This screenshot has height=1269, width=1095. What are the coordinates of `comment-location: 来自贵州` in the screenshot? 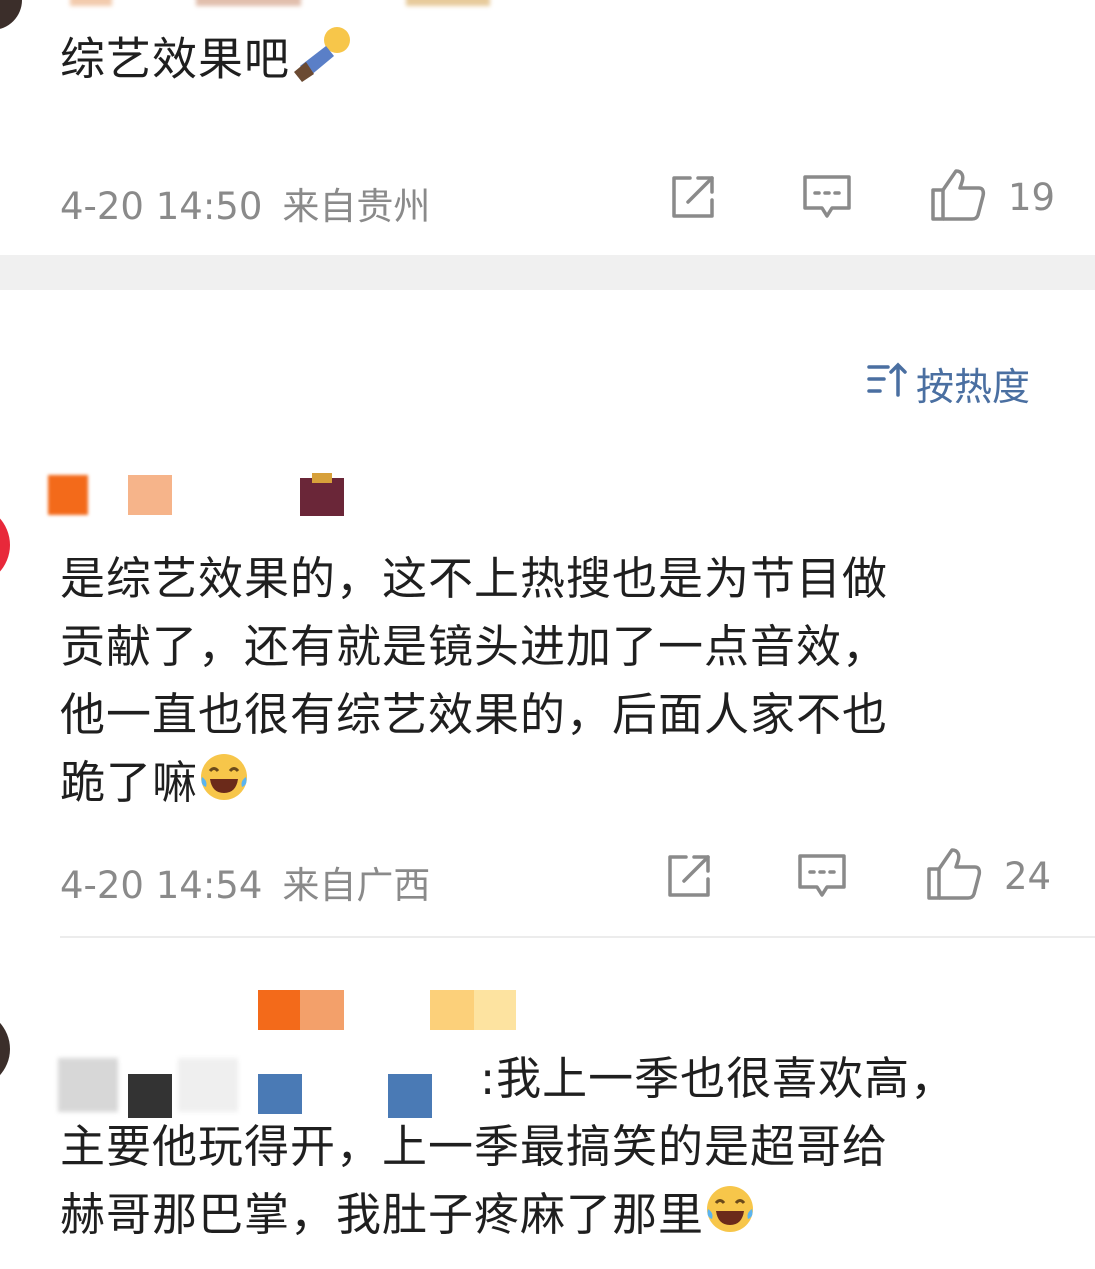 It's located at (356, 206).